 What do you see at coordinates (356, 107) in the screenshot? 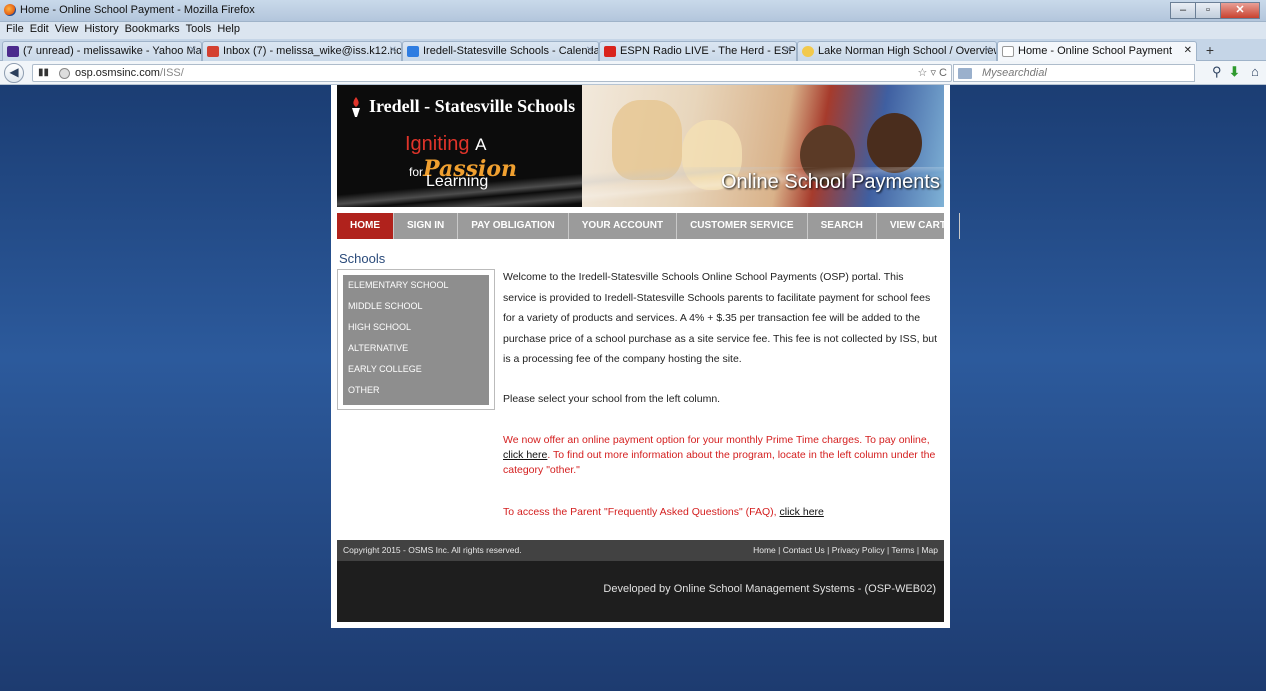
I see `torch-logo-icon` at bounding box center [356, 107].